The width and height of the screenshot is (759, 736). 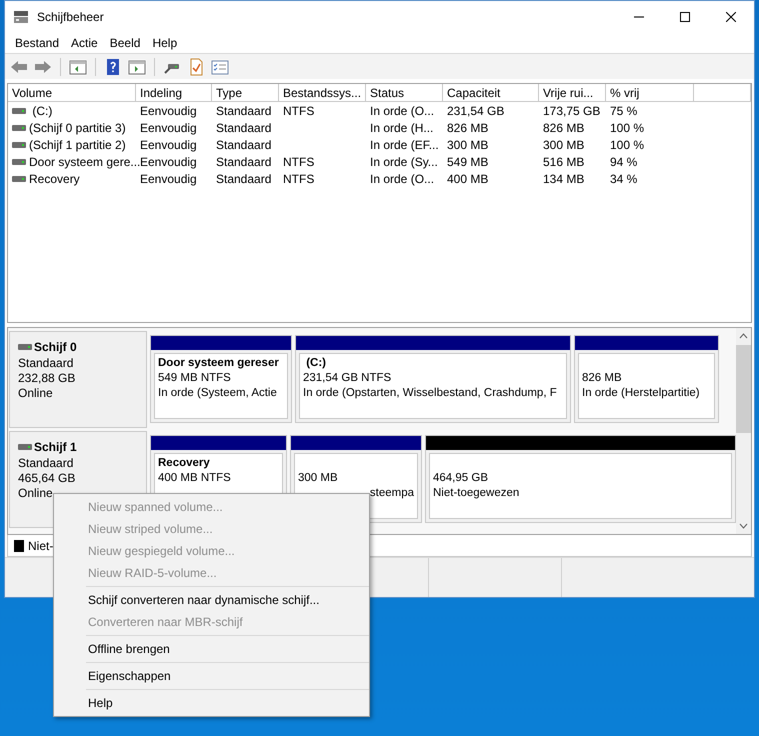 I want to click on partition-info: Niet-toegewezen, so click(x=476, y=493).